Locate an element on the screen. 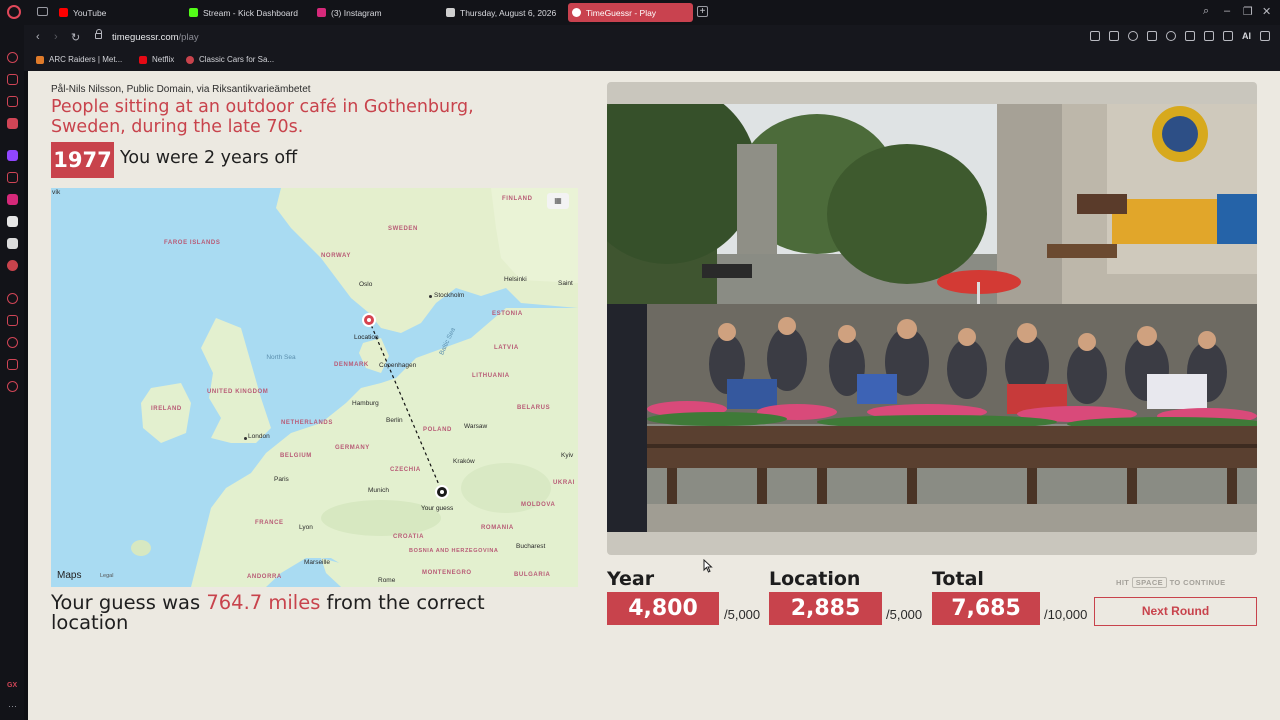 This screenshot has height=720, width=1280. back-icon: ‹ is located at coordinates (38, 37).